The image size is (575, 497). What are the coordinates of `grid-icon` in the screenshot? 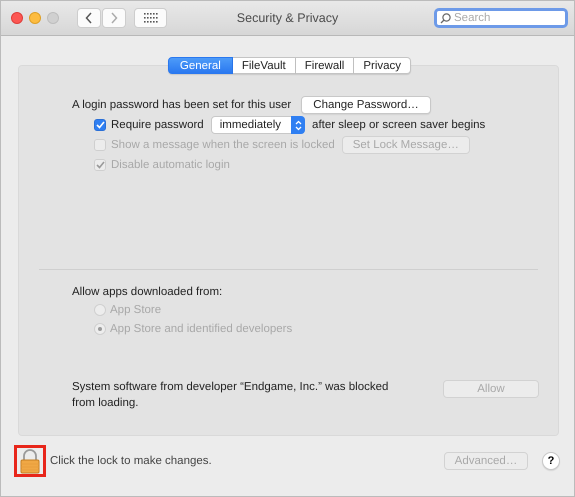 It's located at (151, 18).